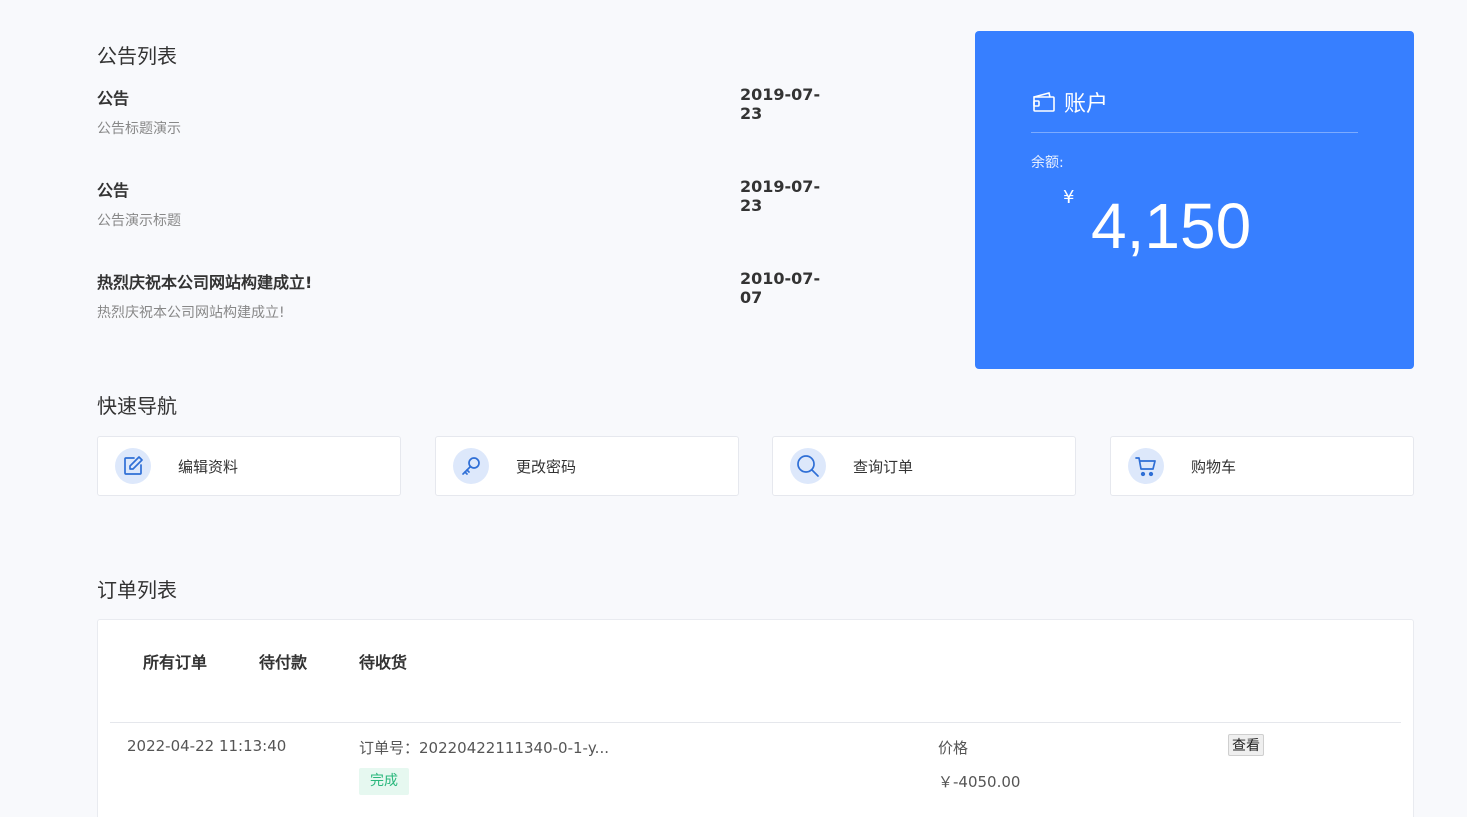 The width and height of the screenshot is (1467, 817). Describe the element at coordinates (587, 466) in the screenshot. I see `nav-change-password: 更改密码` at that location.